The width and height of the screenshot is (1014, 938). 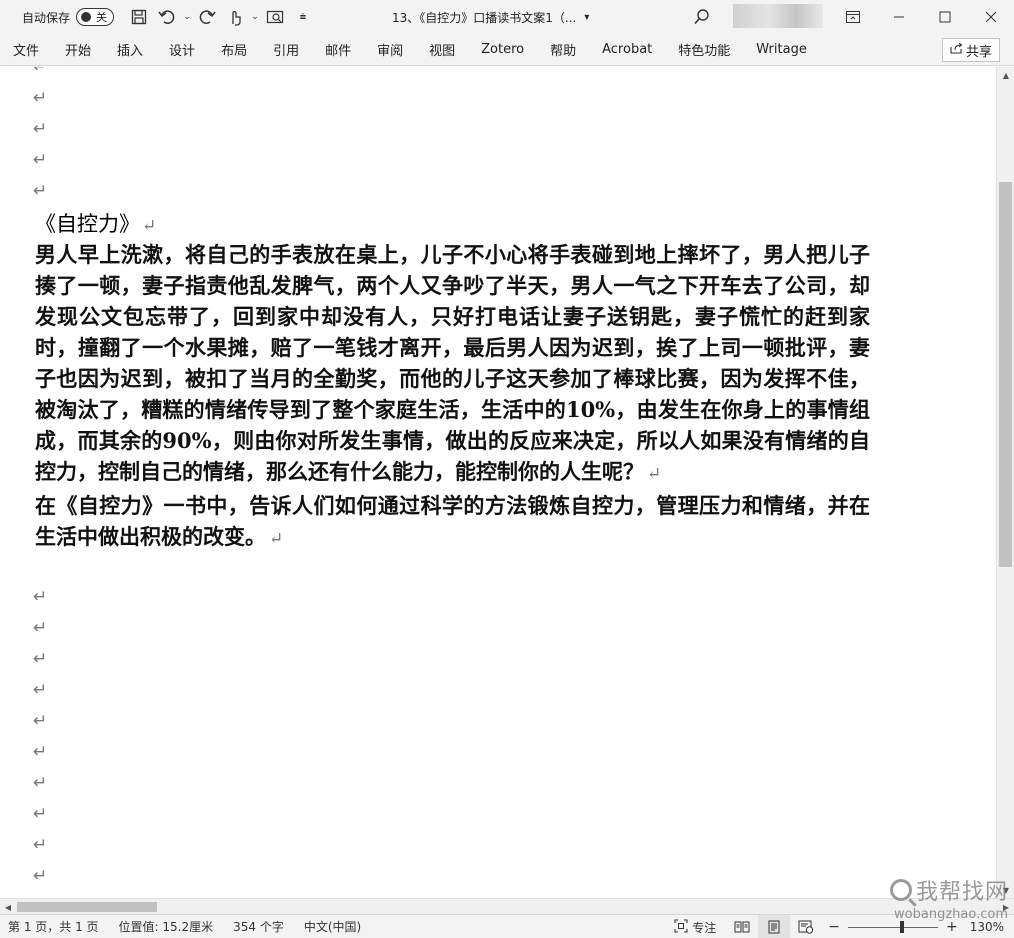 What do you see at coordinates (332, 926) in the screenshot?
I see `language-indicator: 中文(中国)` at bounding box center [332, 926].